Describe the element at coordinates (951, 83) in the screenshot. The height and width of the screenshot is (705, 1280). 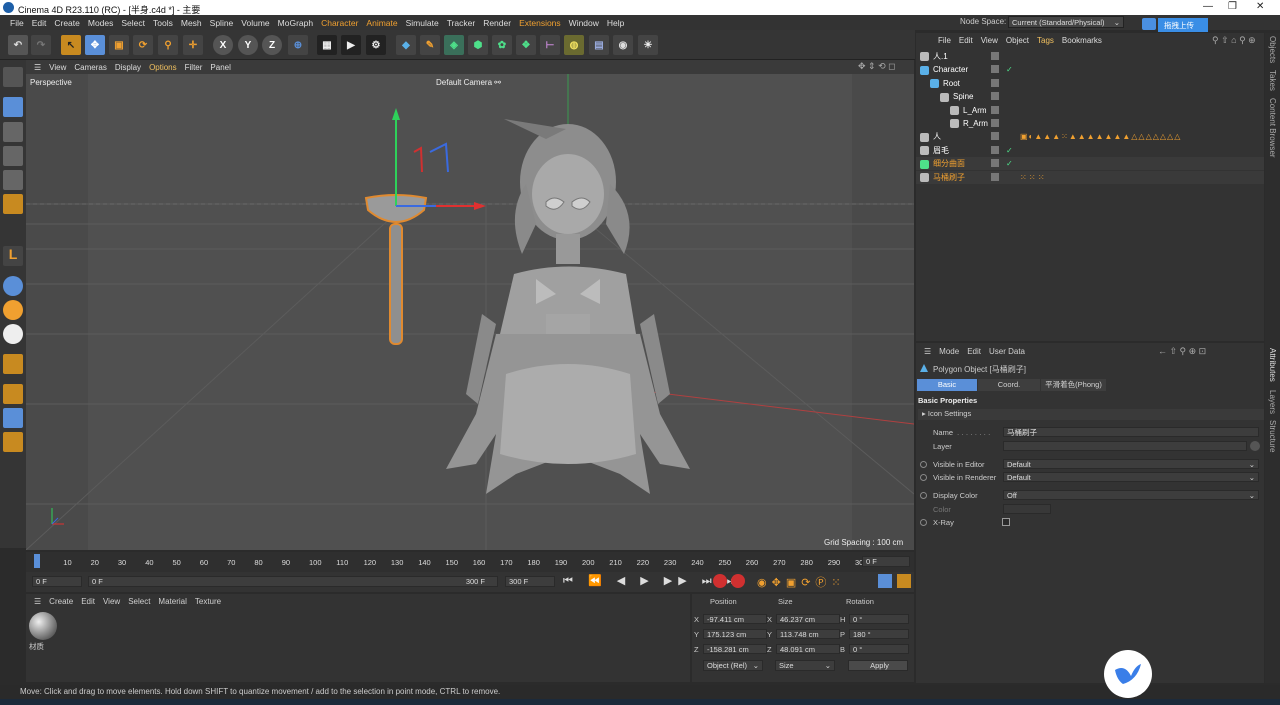
I see `object-name: Root` at that location.